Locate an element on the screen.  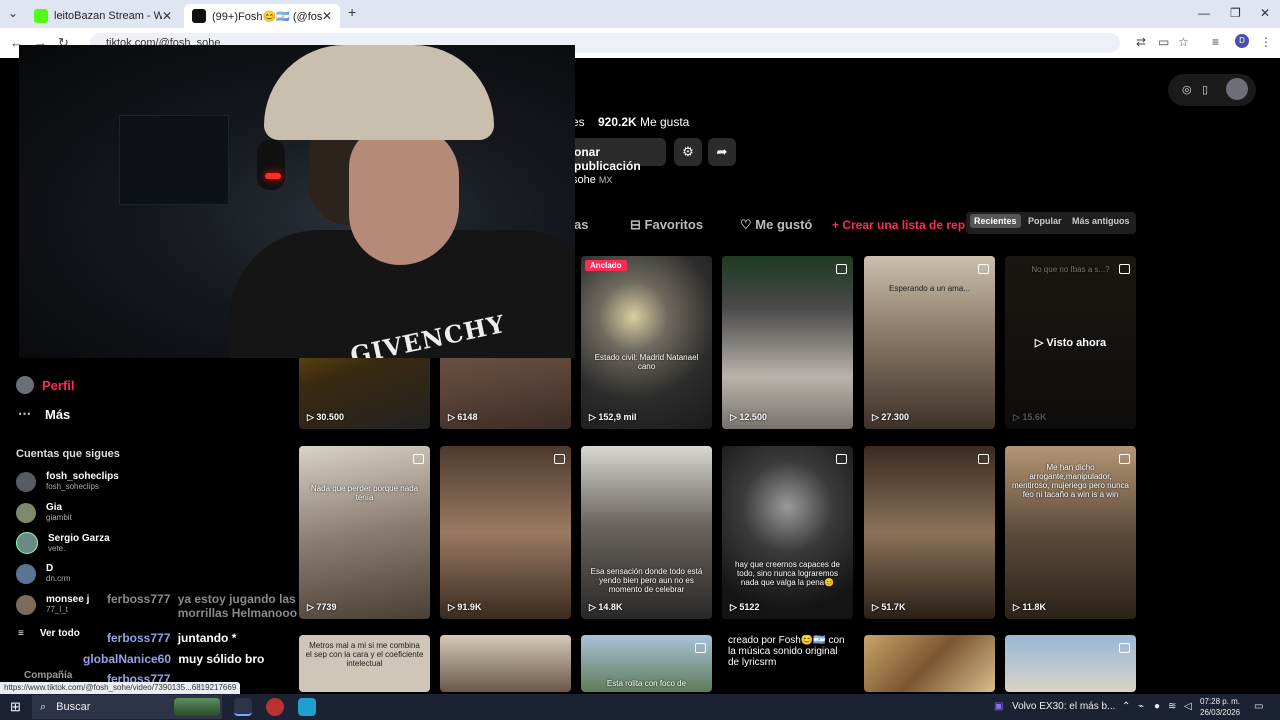
sidebar-item-mas: ⋯ Más is located at coordinates (44, 414).